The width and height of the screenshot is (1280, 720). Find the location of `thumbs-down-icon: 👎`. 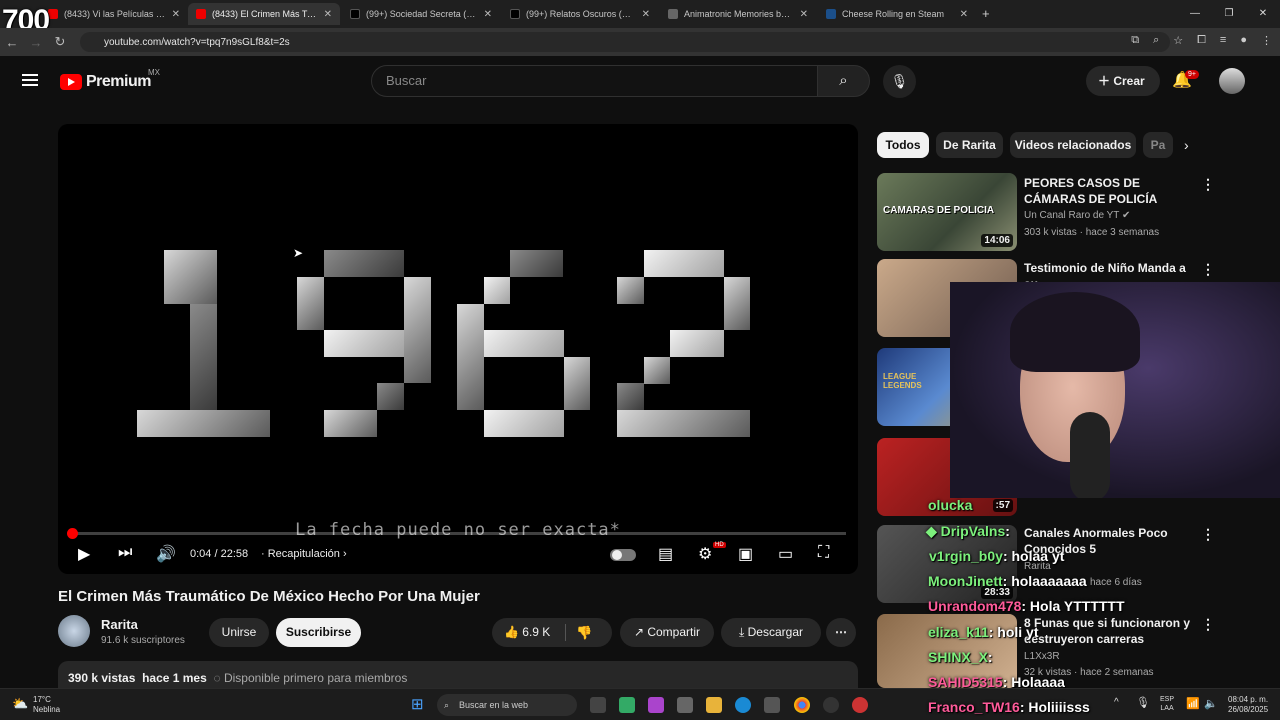

thumbs-down-icon: 👎 is located at coordinates (584, 633).